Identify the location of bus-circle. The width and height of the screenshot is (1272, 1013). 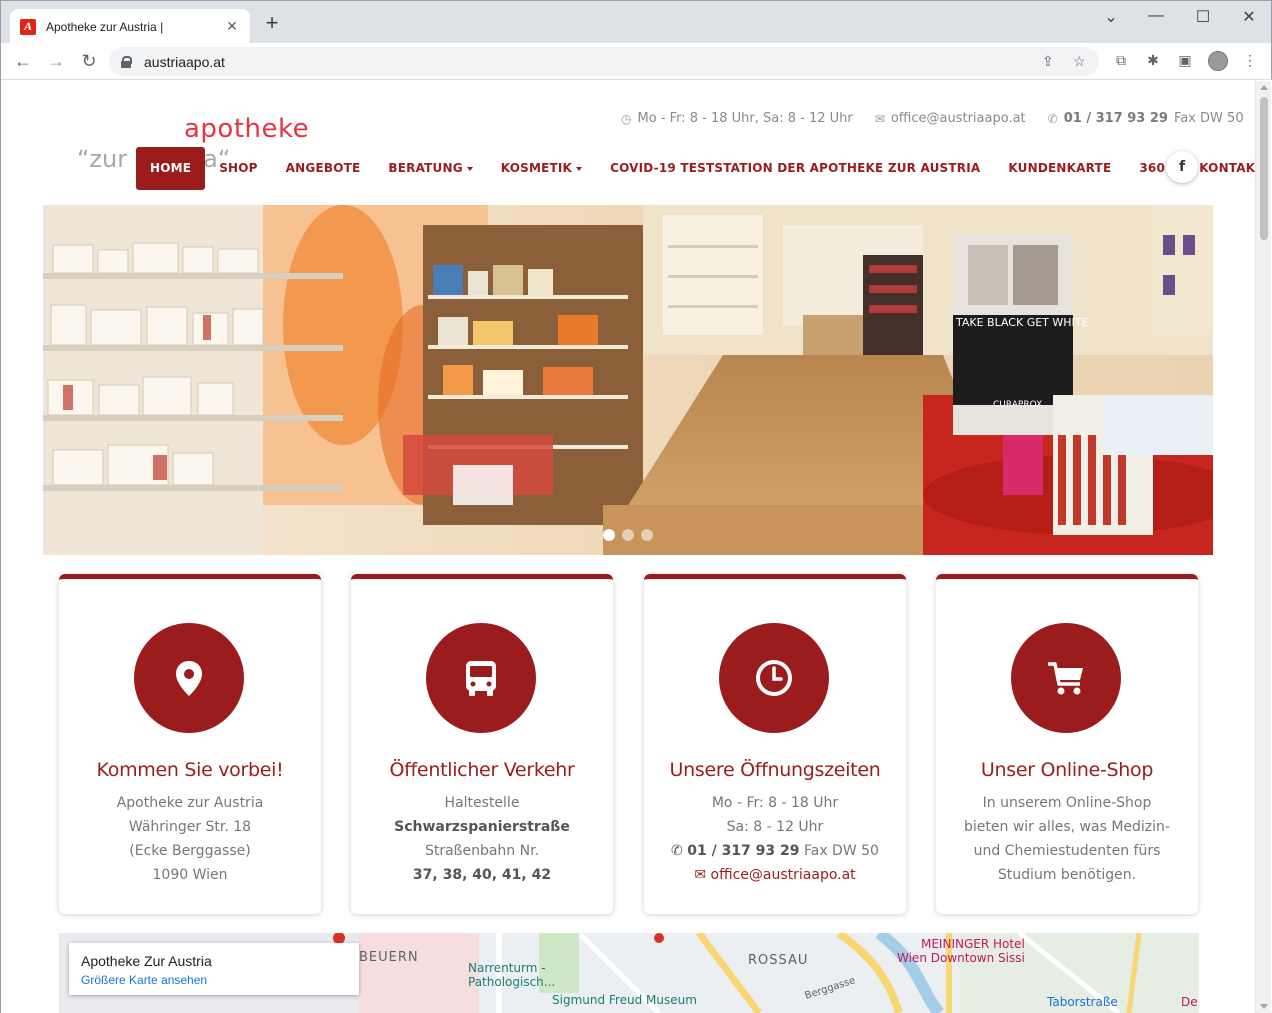
(481, 678).